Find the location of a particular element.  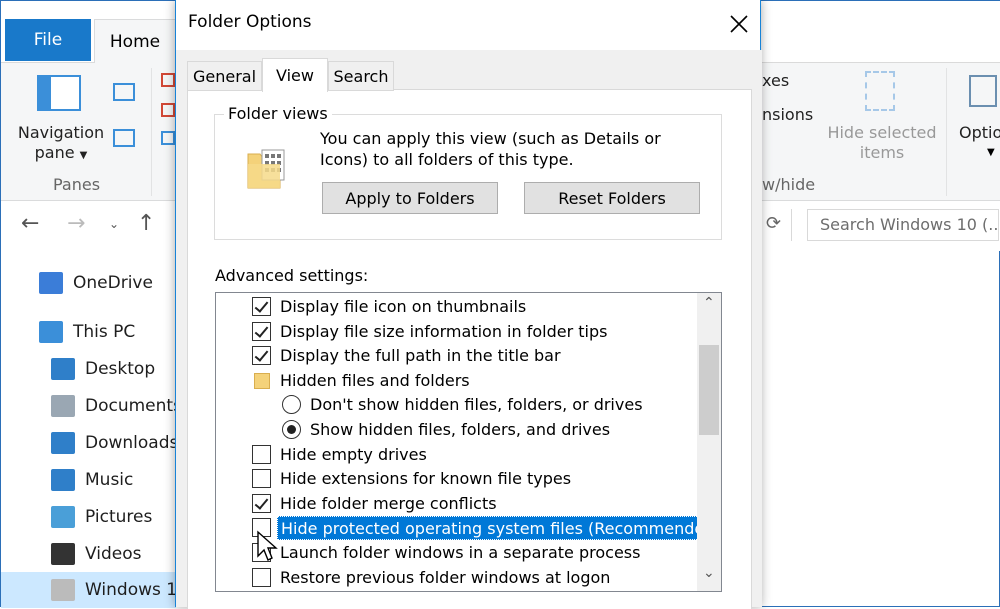

setting-group-label: Hidden files and folders is located at coordinates (375, 381).